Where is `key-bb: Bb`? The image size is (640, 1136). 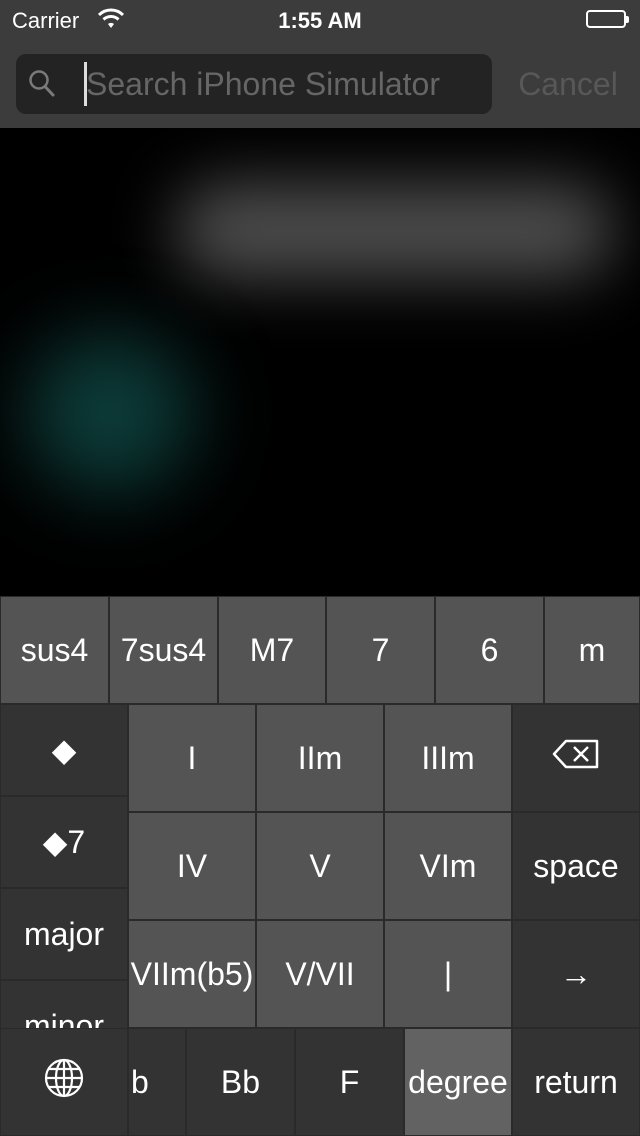
key-bb: Bb is located at coordinates (240, 1082).